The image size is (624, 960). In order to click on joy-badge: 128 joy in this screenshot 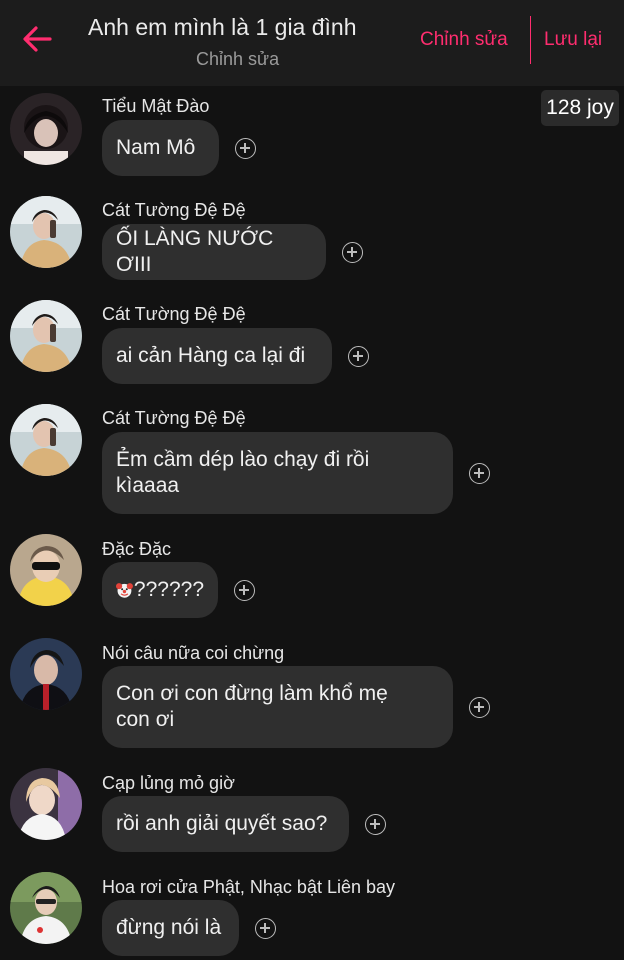, I will do `click(580, 108)`.